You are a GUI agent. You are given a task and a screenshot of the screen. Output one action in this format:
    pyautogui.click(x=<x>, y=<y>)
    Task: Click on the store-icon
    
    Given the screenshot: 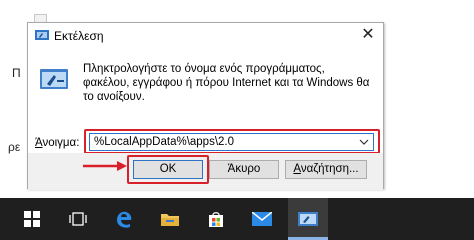 What is the action you would take?
    pyautogui.click(x=216, y=219)
    